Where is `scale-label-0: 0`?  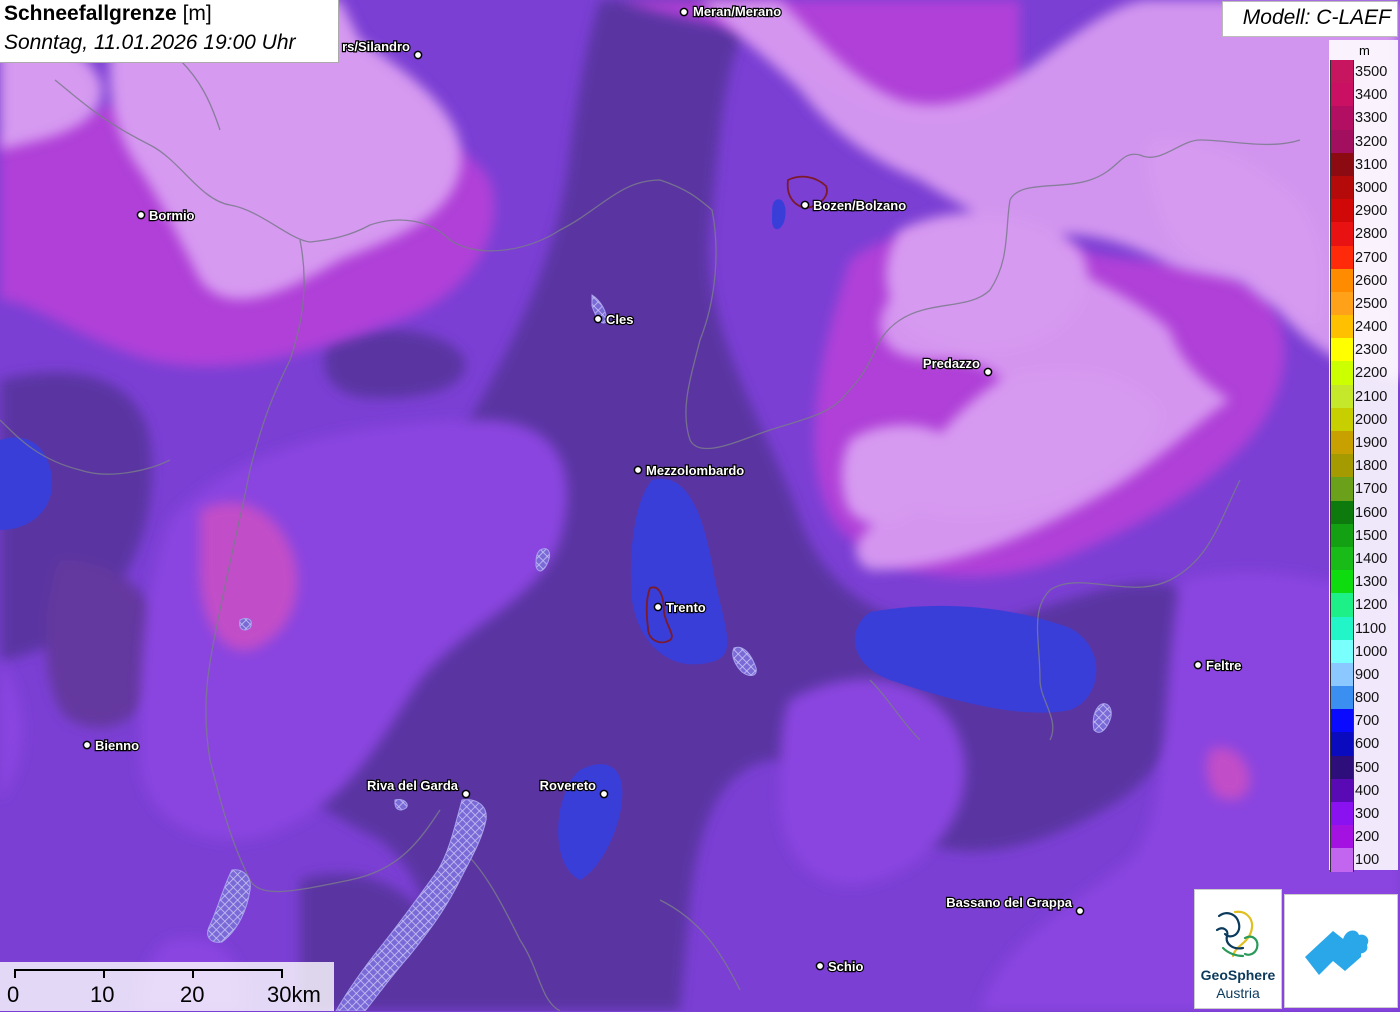 scale-label-0: 0 is located at coordinates (13, 994).